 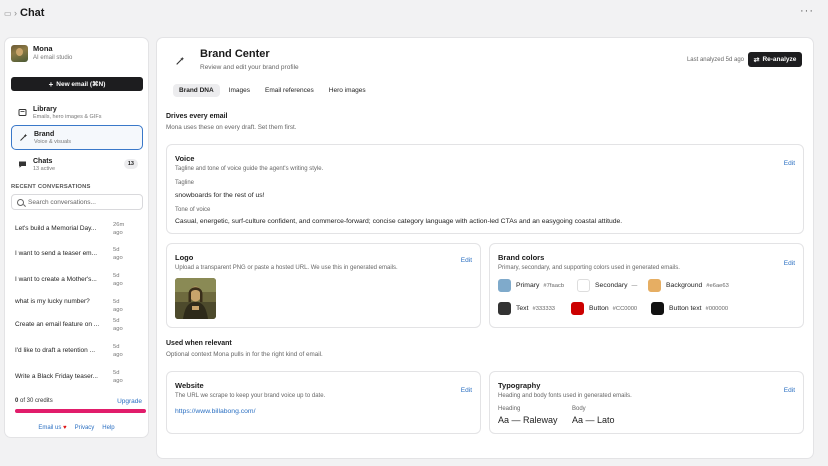 I want to click on color-primary: Primary #7faacb, so click(x=531, y=285).